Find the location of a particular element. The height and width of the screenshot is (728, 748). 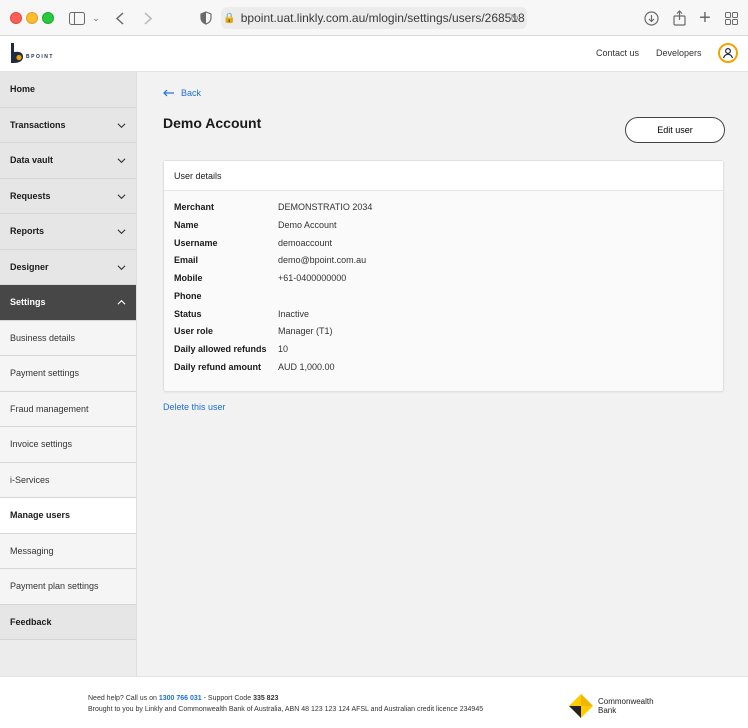

shield-icon is located at coordinates (206, 18).